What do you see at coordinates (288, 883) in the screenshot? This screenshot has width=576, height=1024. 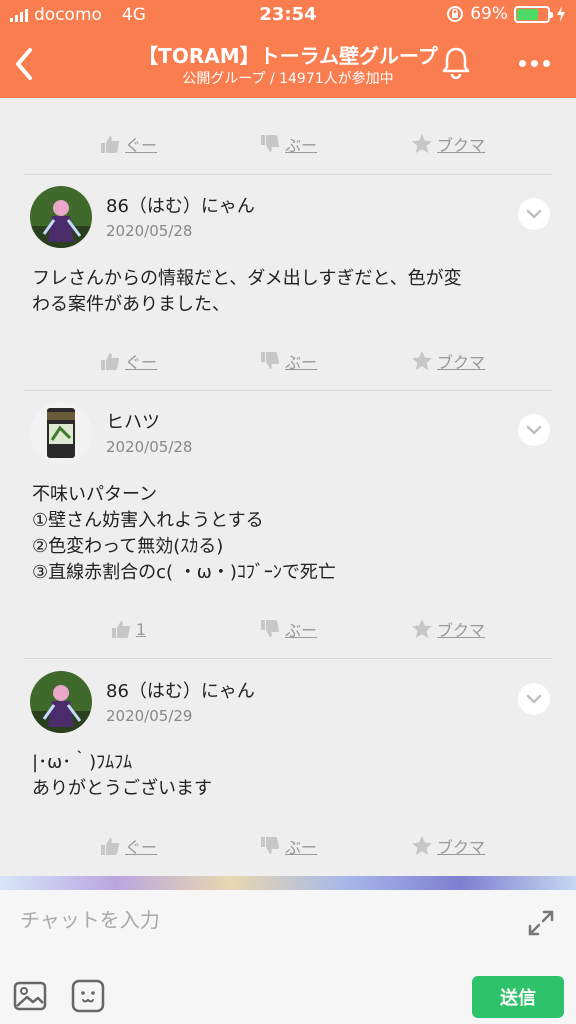 I see `background-image-strip` at bounding box center [288, 883].